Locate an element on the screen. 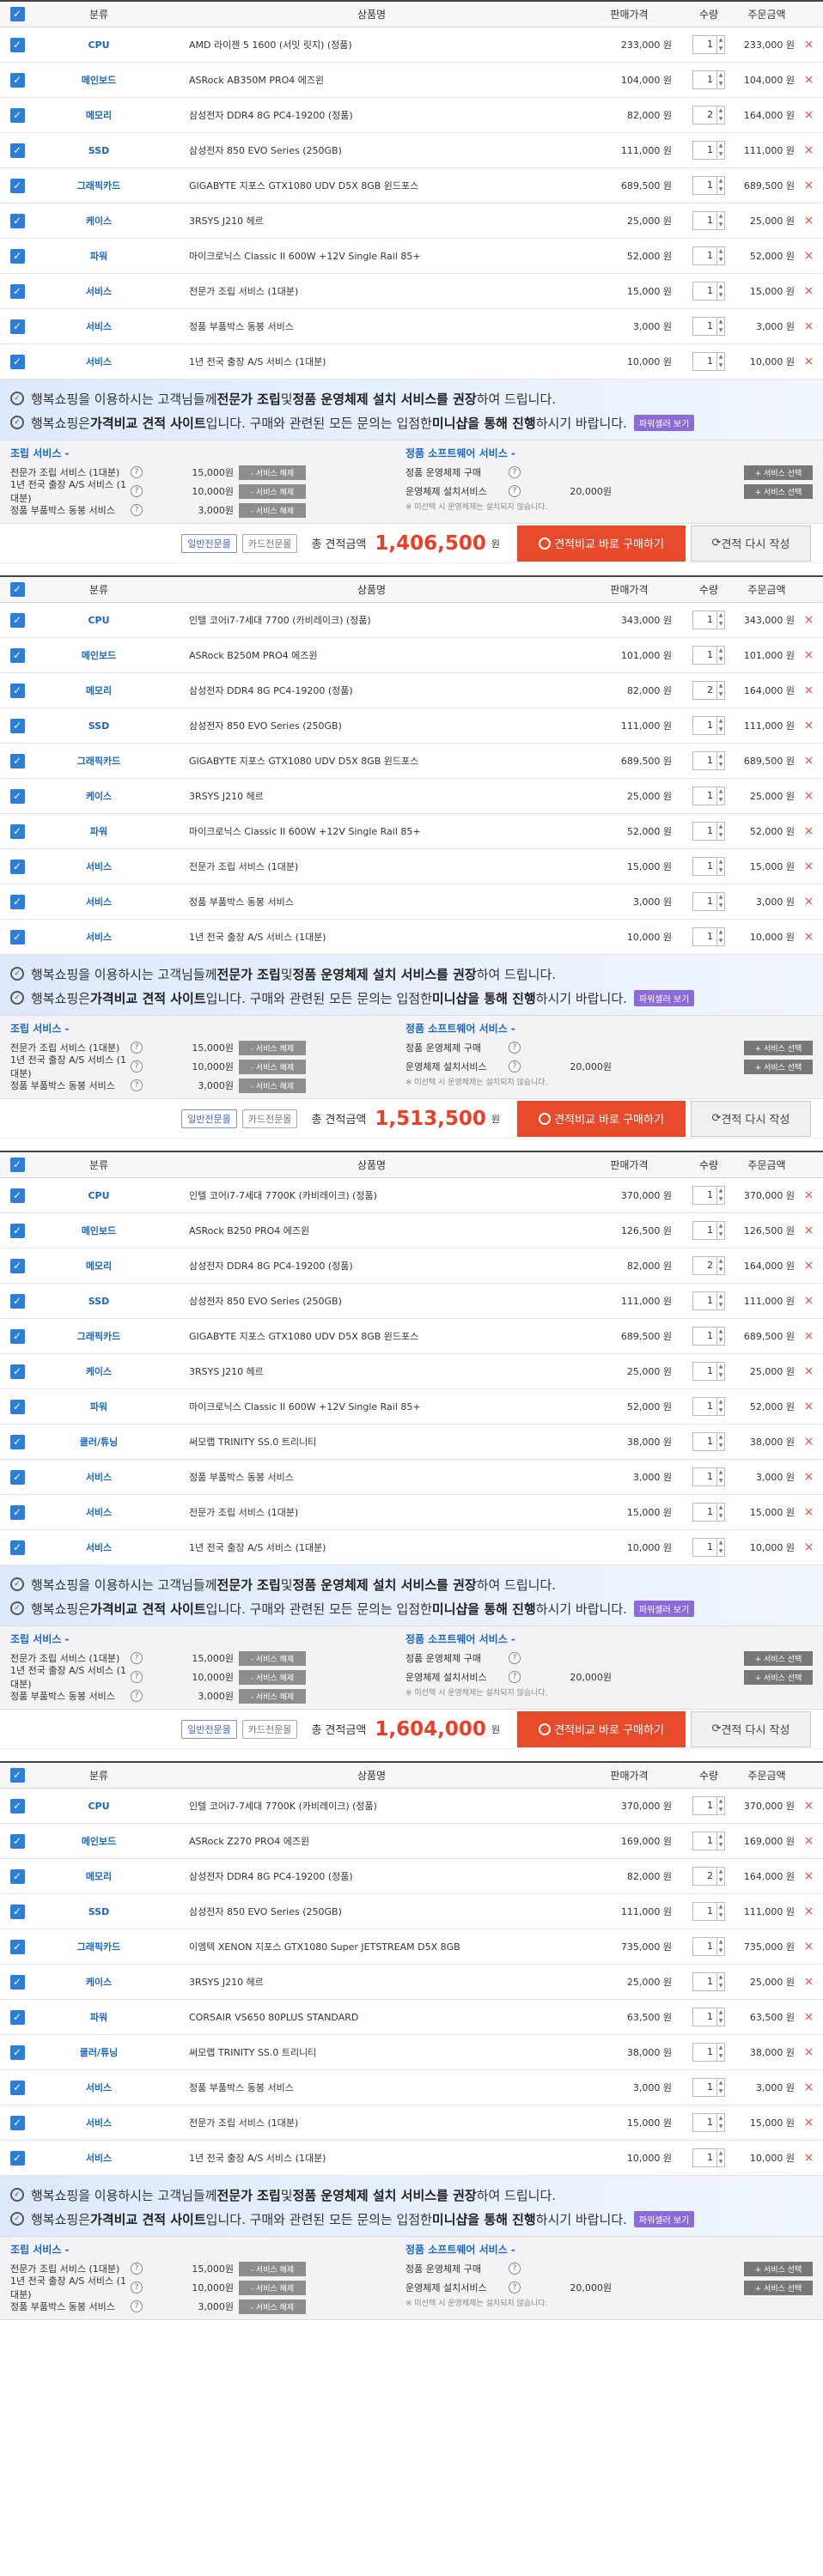 This screenshot has height=2576, width=823. general-mall-badge: 일반전문몰 is located at coordinates (209, 1118).